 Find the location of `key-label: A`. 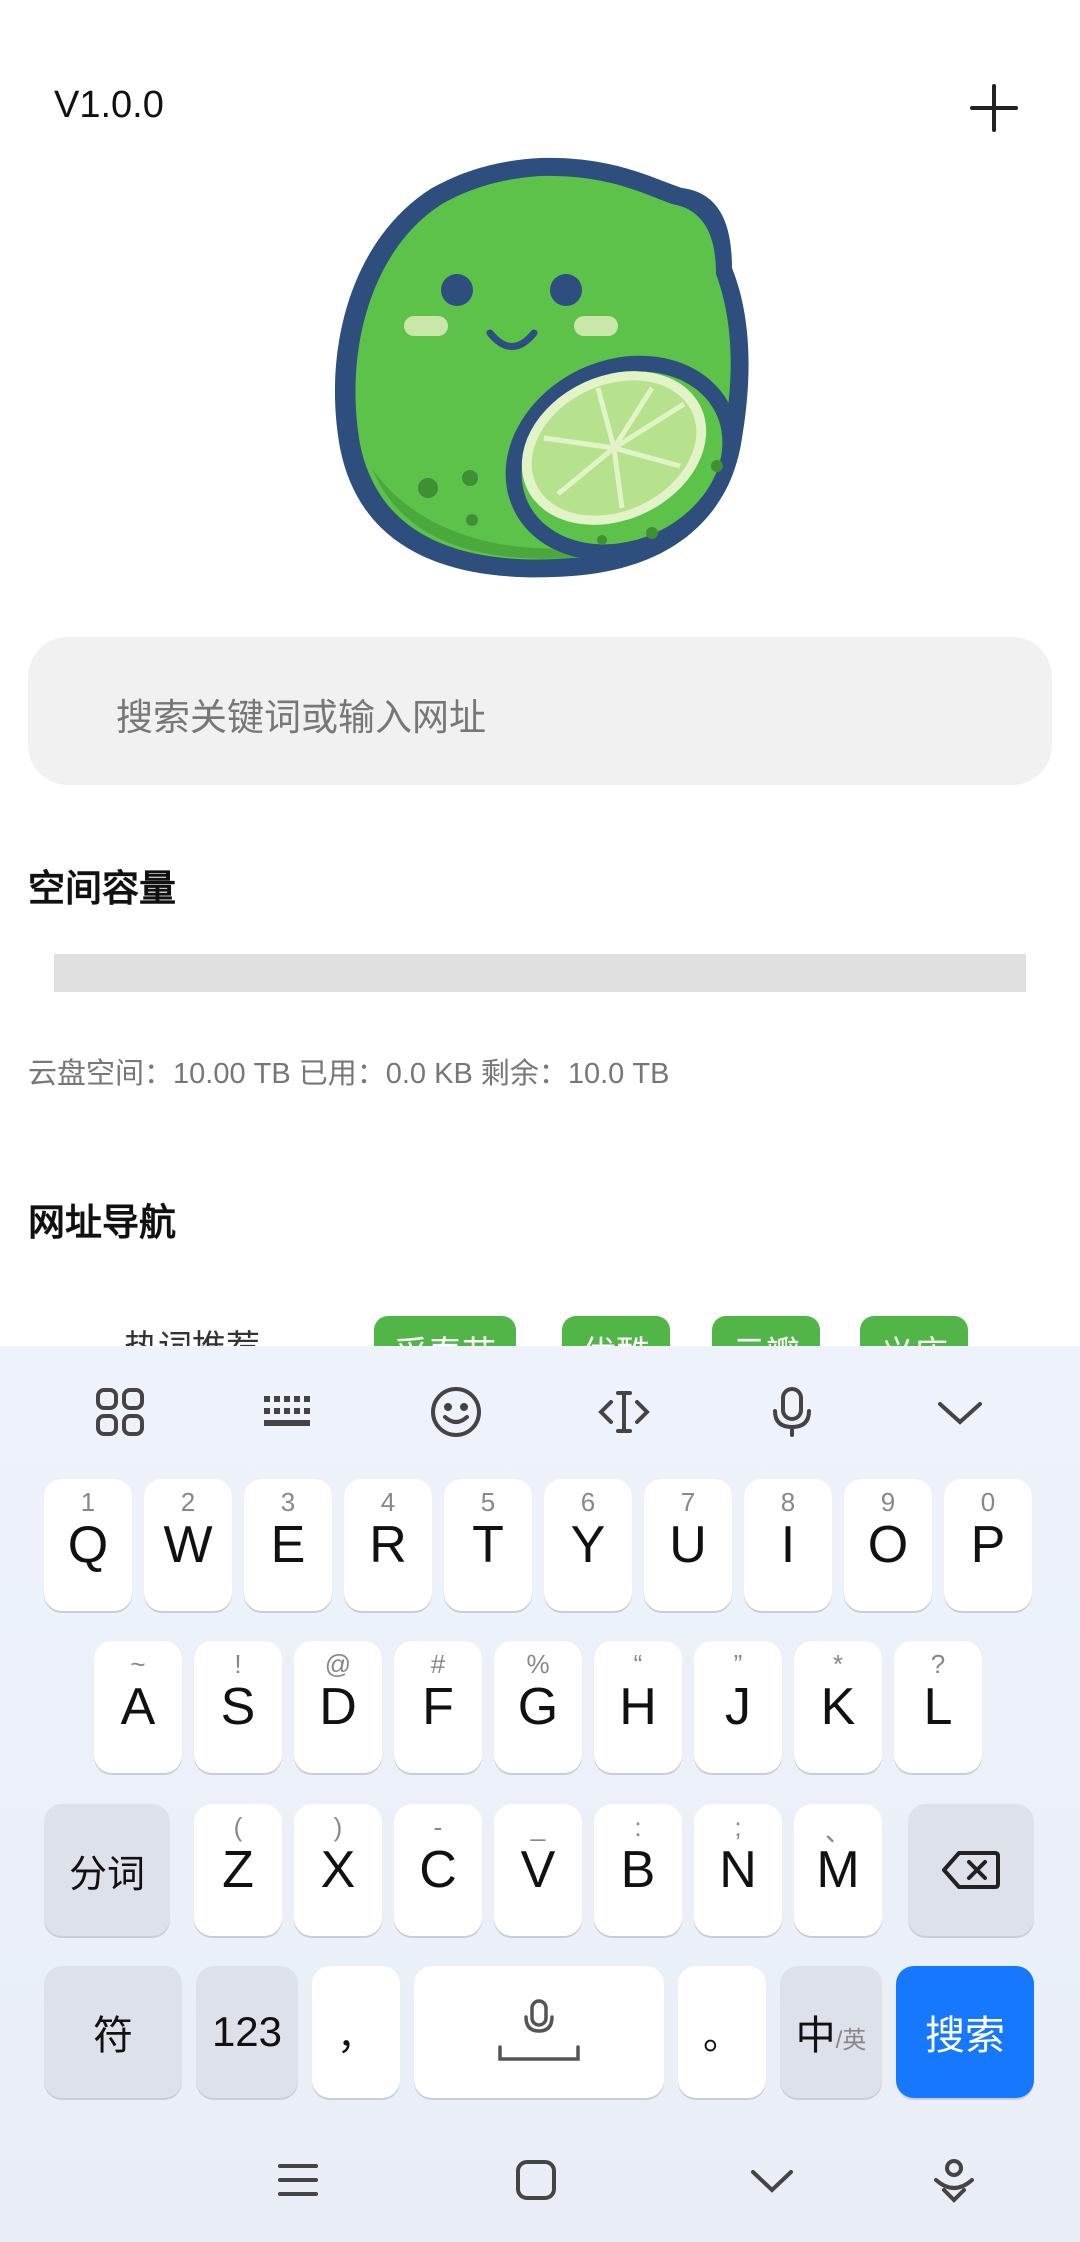

key-label: A is located at coordinates (138, 1707).